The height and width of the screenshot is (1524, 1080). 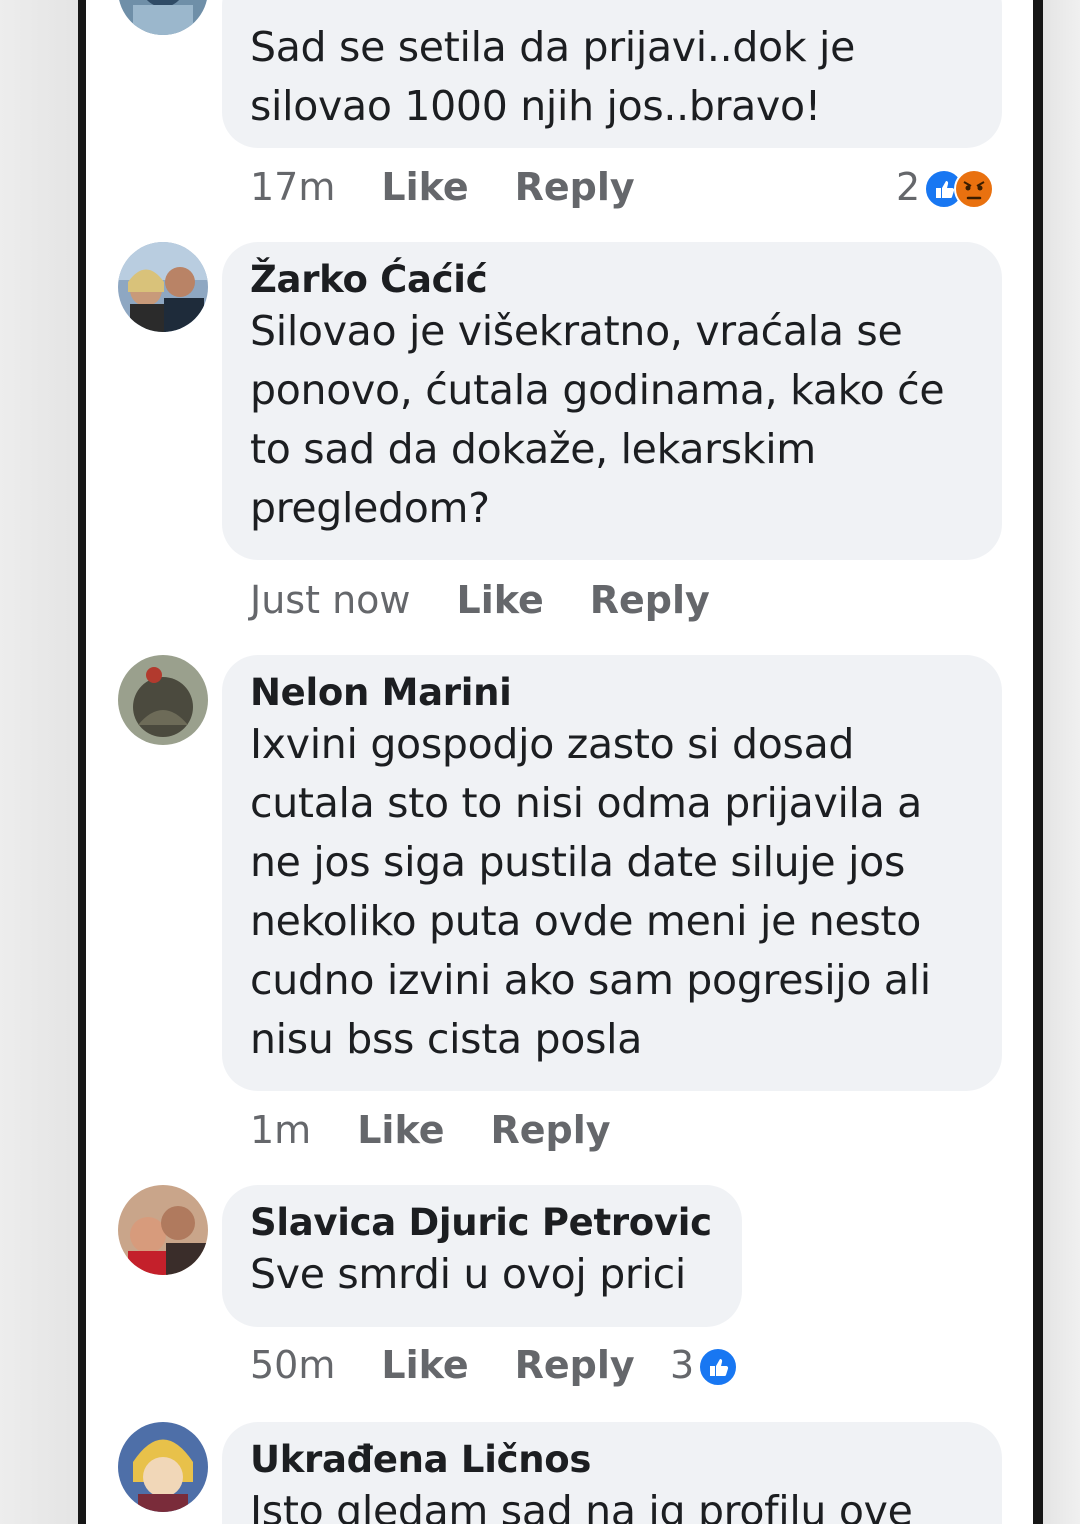 What do you see at coordinates (468, 1274) in the screenshot?
I see `comment-text: Sve smrdi u ovoj prici` at bounding box center [468, 1274].